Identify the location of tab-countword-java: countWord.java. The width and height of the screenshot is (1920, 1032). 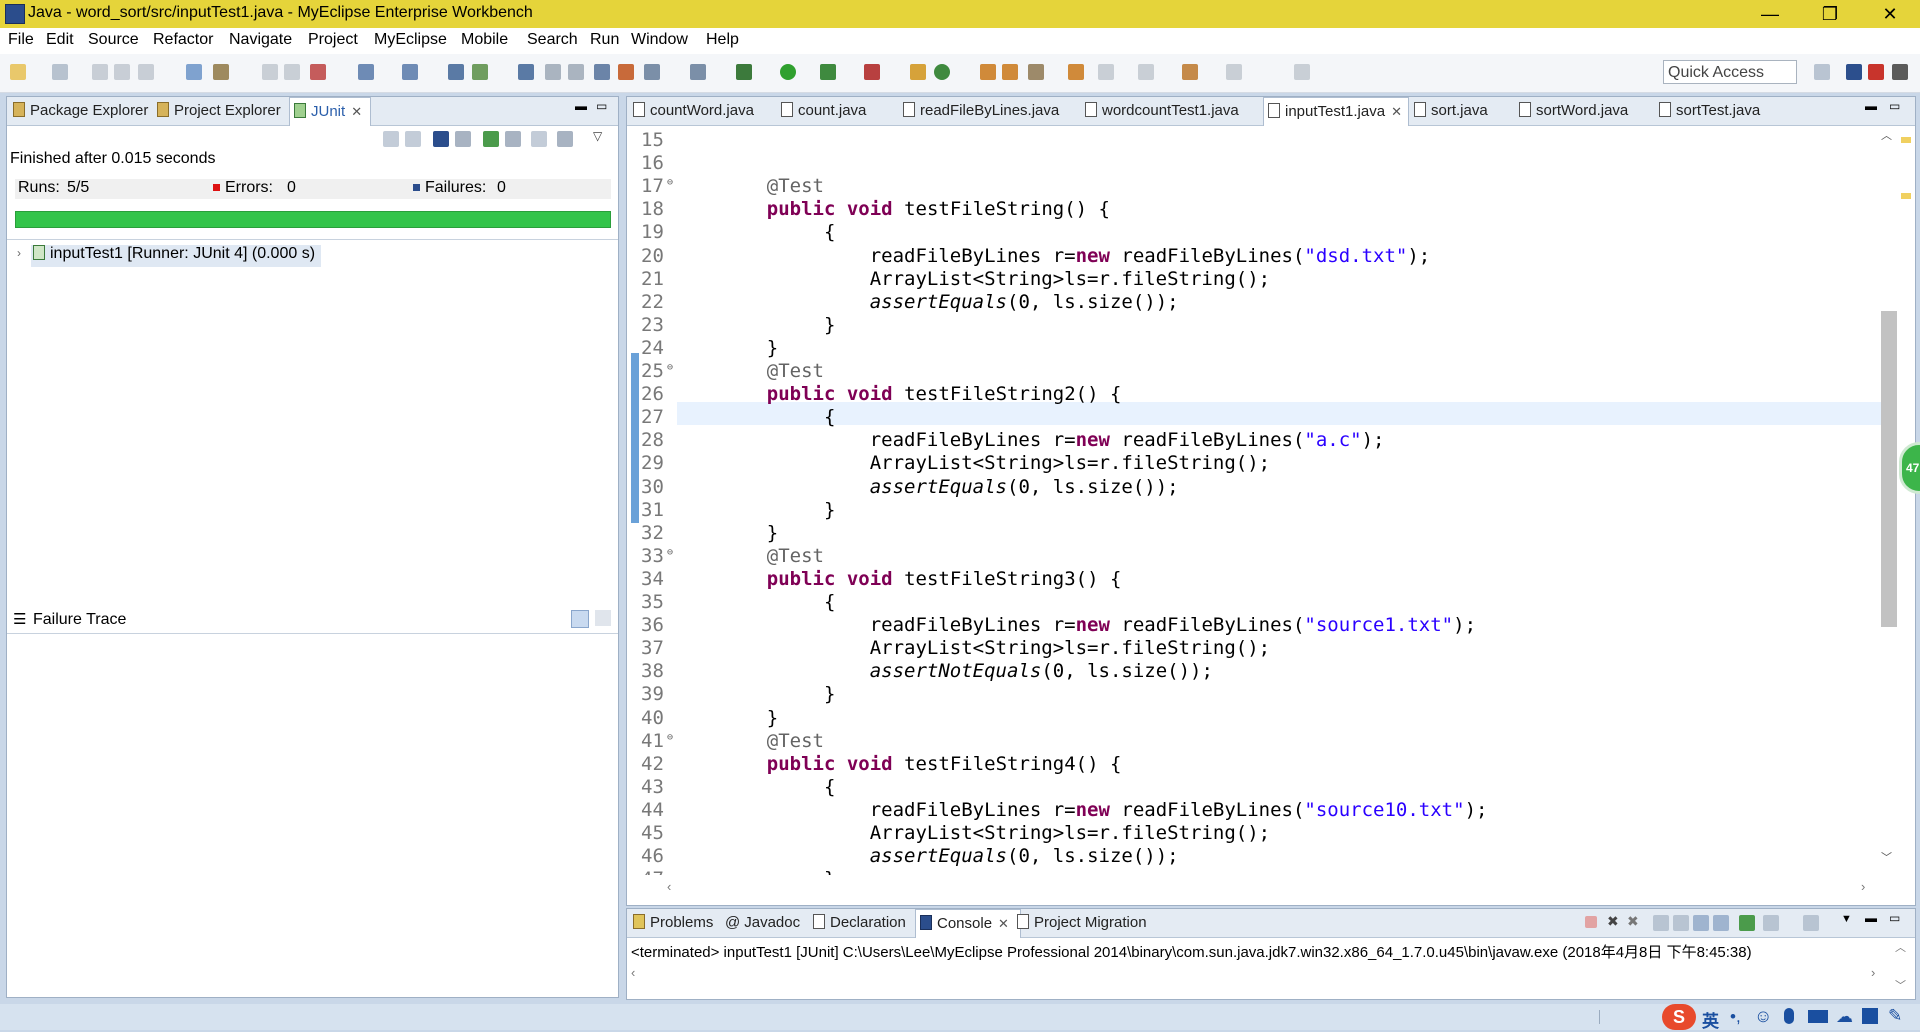
(704, 111).